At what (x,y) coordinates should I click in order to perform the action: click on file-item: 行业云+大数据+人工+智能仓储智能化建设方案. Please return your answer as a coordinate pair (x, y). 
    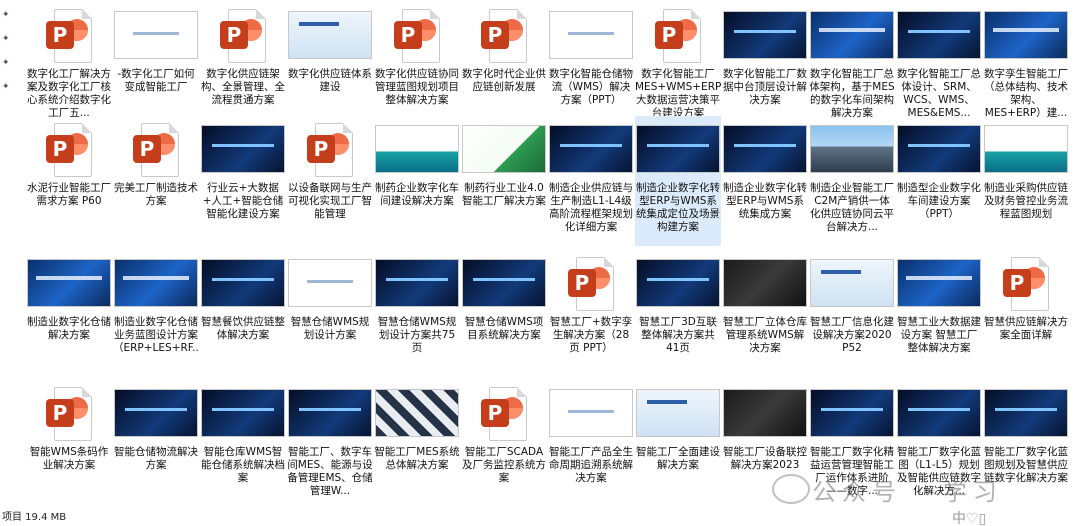
    Looking at the image, I should click on (243, 181).